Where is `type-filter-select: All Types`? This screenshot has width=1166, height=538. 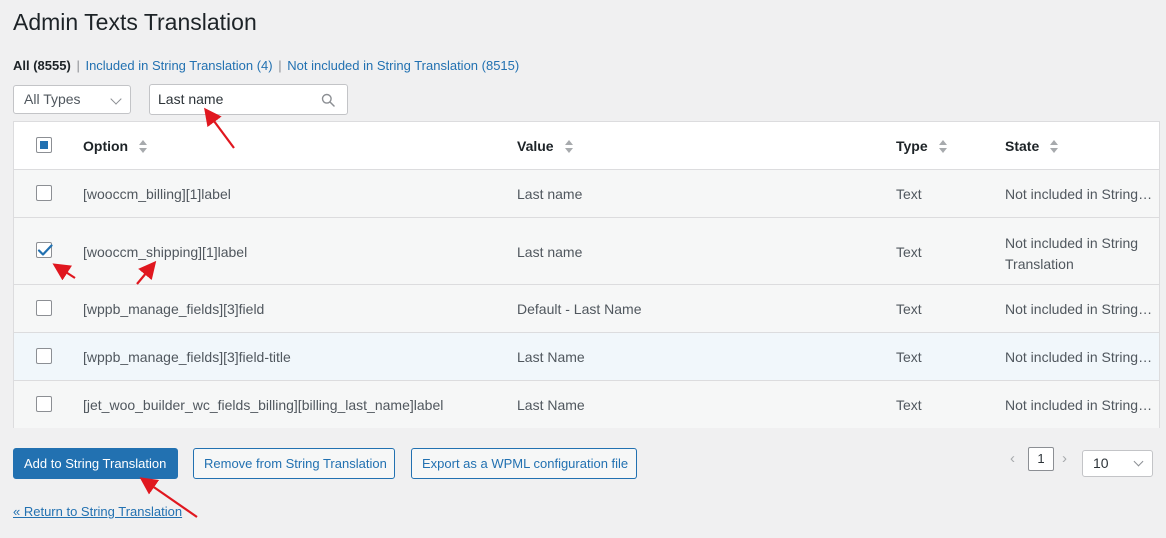 type-filter-select: All Types is located at coordinates (72, 99).